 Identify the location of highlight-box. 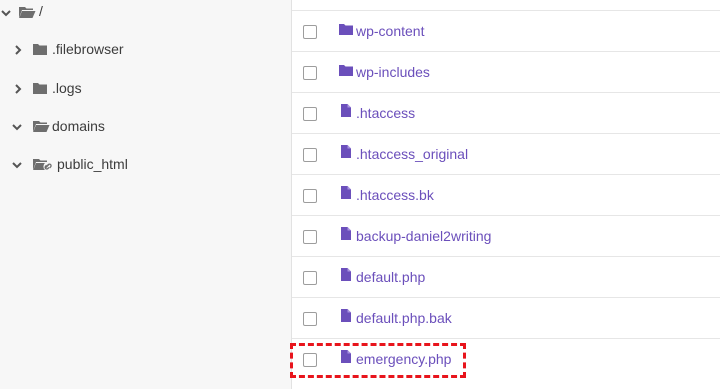
(378, 360).